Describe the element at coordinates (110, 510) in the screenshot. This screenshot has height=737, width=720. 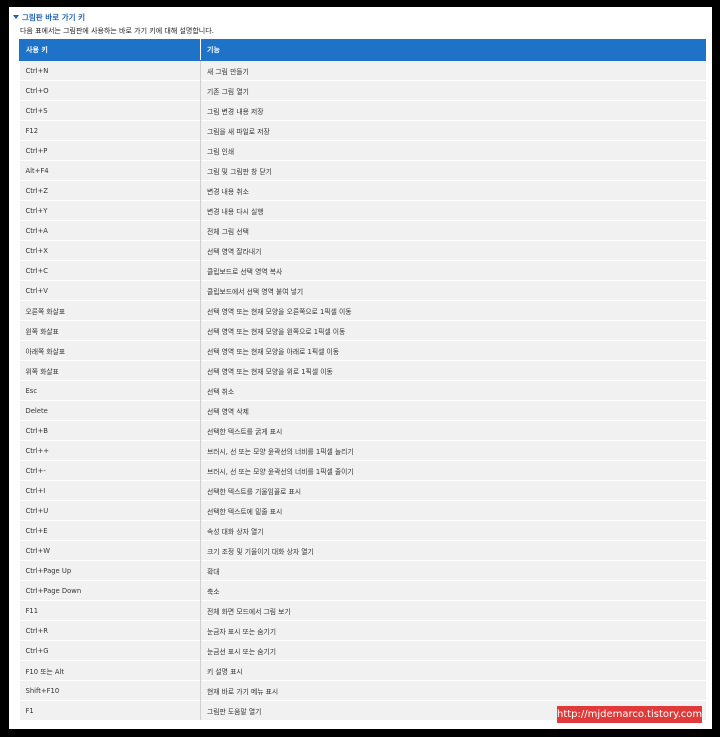
I see `shortcut-key-cell: Ctrl+U` at that location.